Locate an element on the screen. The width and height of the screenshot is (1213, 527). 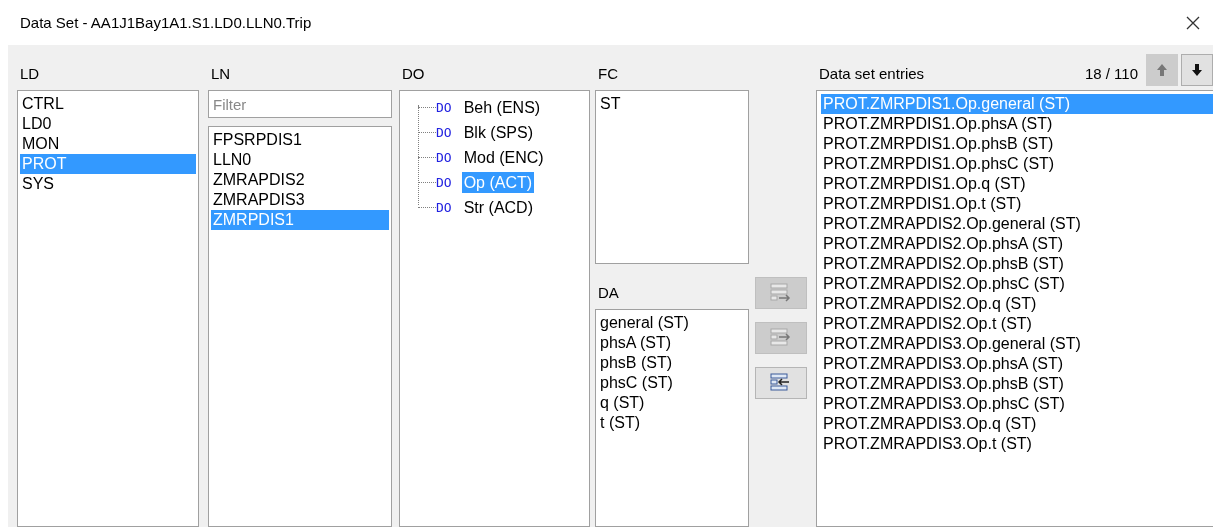
remove-icon is located at coordinates (781, 383).